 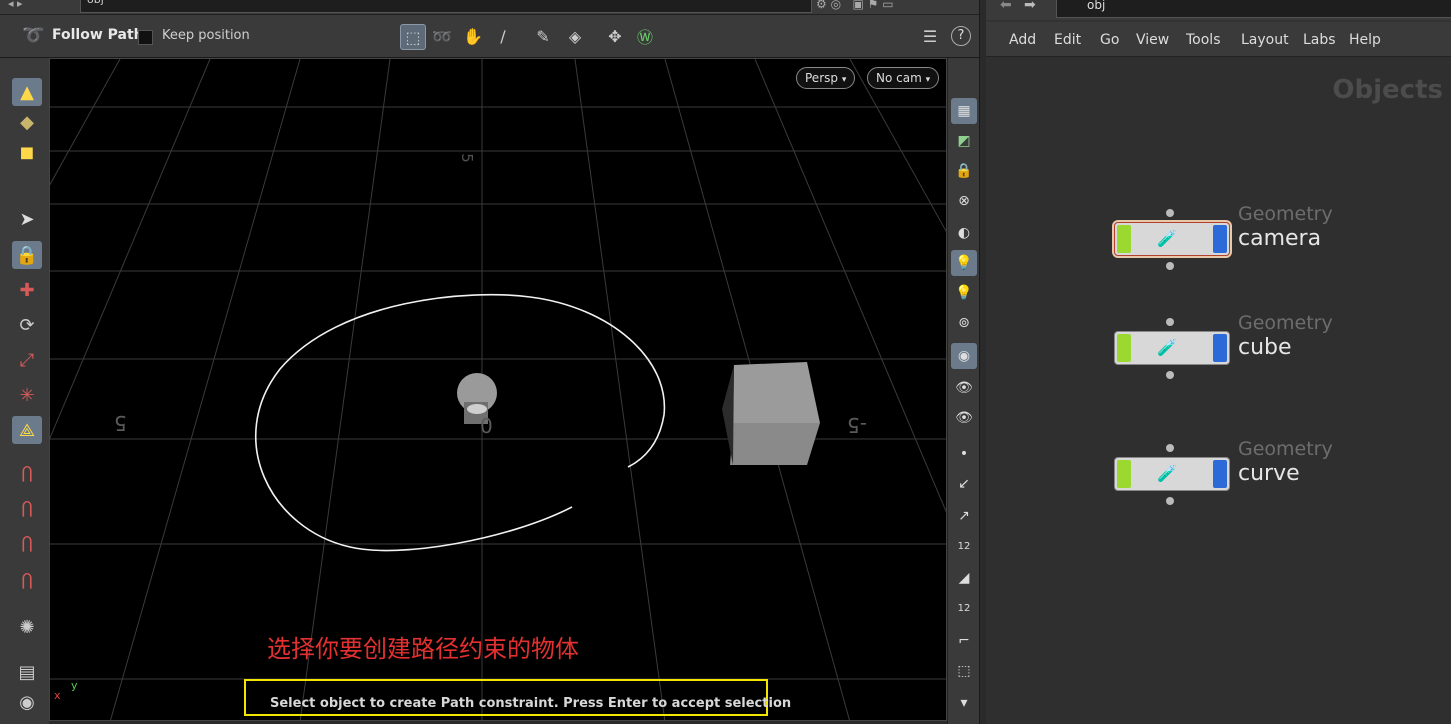 I want to click on scale-tool-icon: ⤢, so click(x=27, y=360).